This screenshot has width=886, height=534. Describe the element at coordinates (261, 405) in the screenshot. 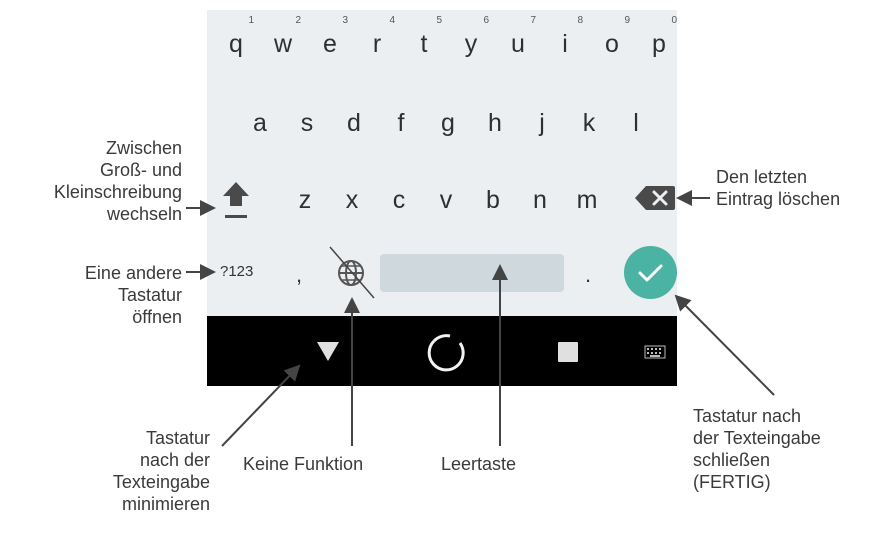

I see `arrow-minimize` at that location.